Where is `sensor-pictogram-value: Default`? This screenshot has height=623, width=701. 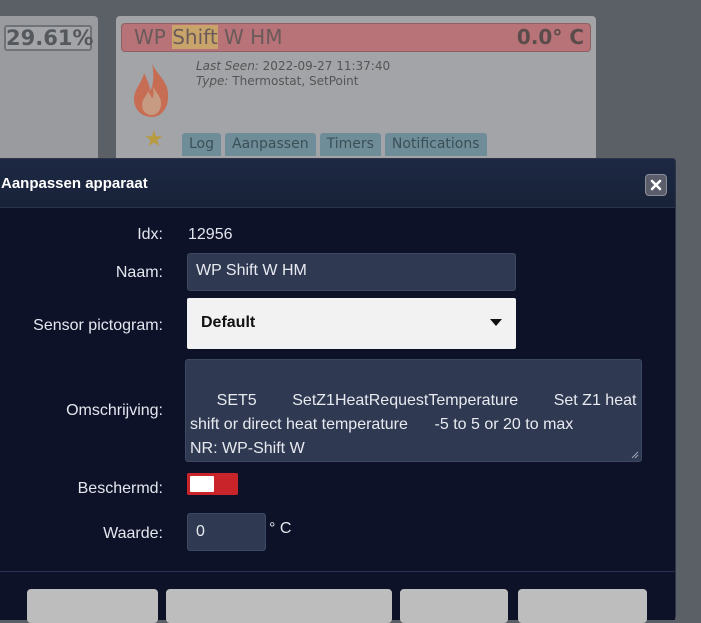
sensor-pictogram-value: Default is located at coordinates (228, 322).